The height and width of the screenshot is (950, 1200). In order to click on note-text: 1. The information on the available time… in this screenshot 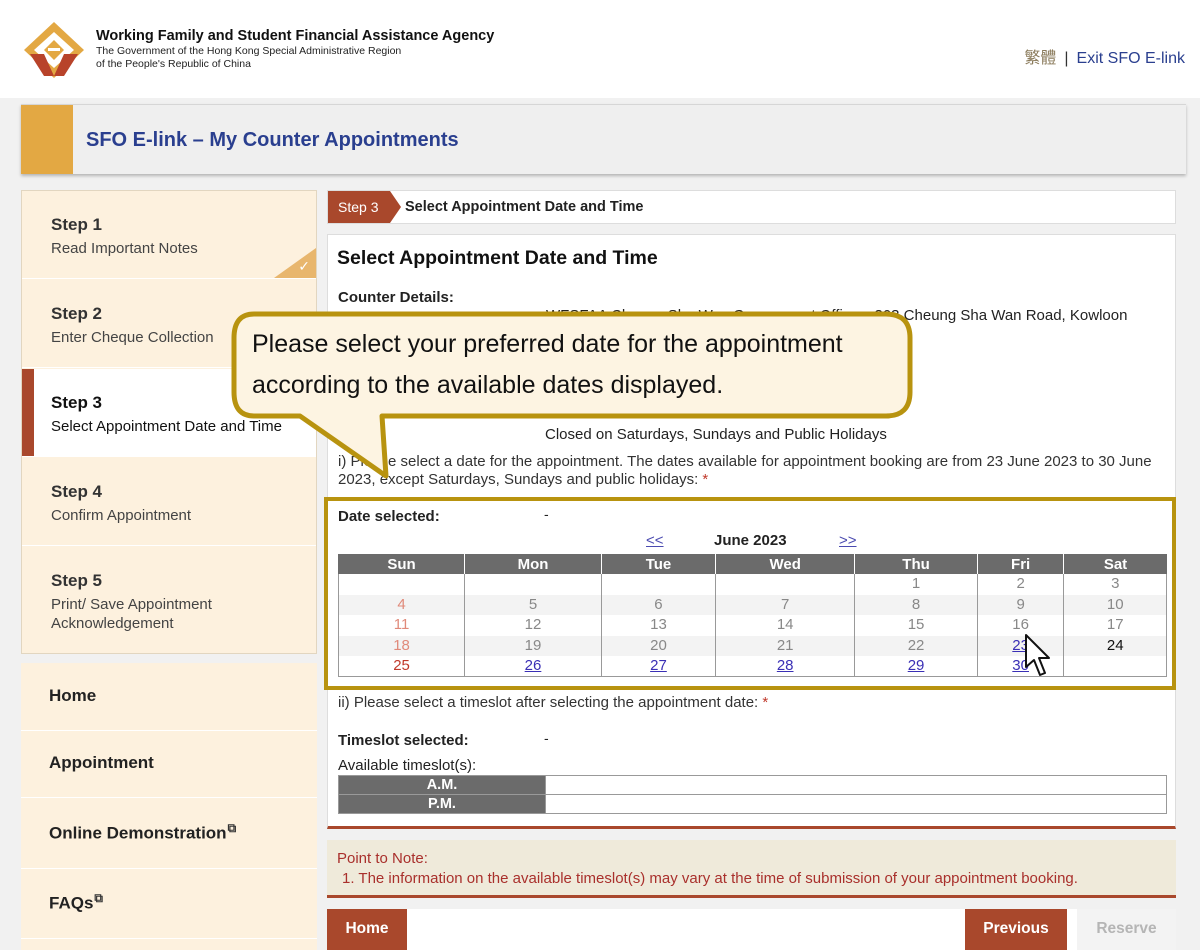, I will do `click(710, 878)`.